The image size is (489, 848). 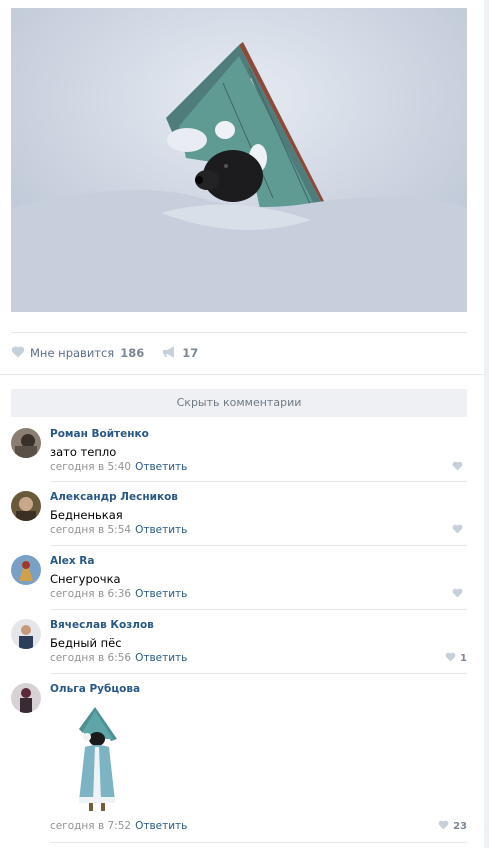 What do you see at coordinates (239, 403) in the screenshot?
I see `hide-comments-button: Скрыть комментарии` at bounding box center [239, 403].